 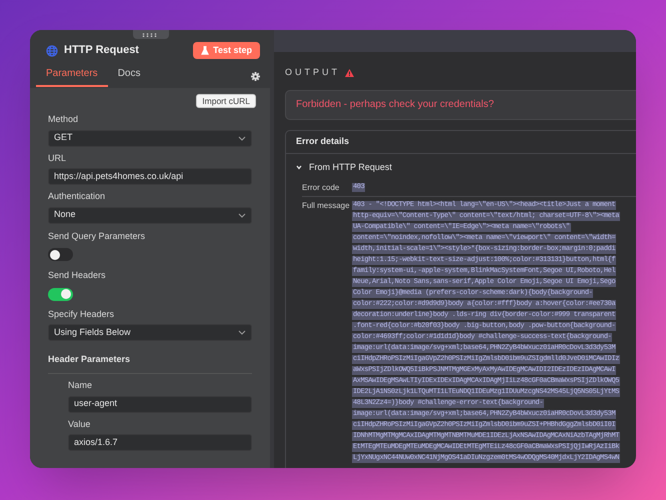 I want to click on input-field: user-agent, so click(x=160, y=404).